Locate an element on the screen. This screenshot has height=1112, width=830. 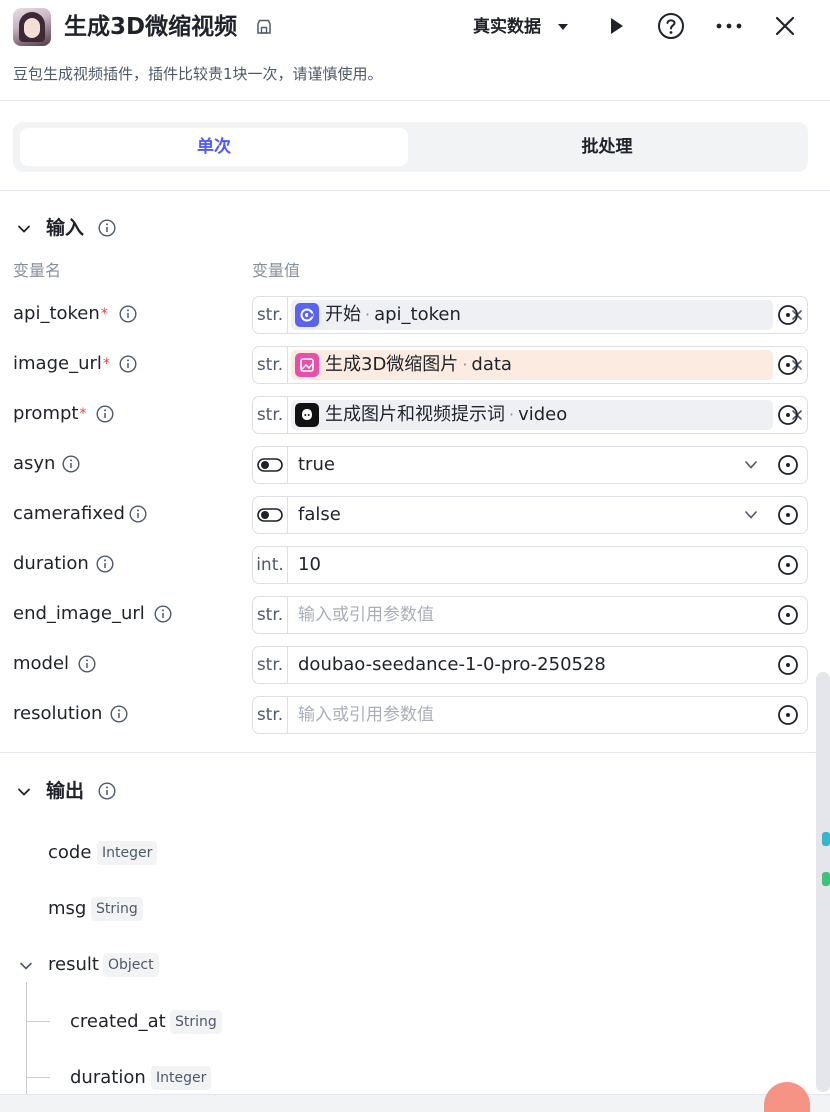
input-value: doubao-seedance-1-0-pro-250528 is located at coordinates (452, 665).